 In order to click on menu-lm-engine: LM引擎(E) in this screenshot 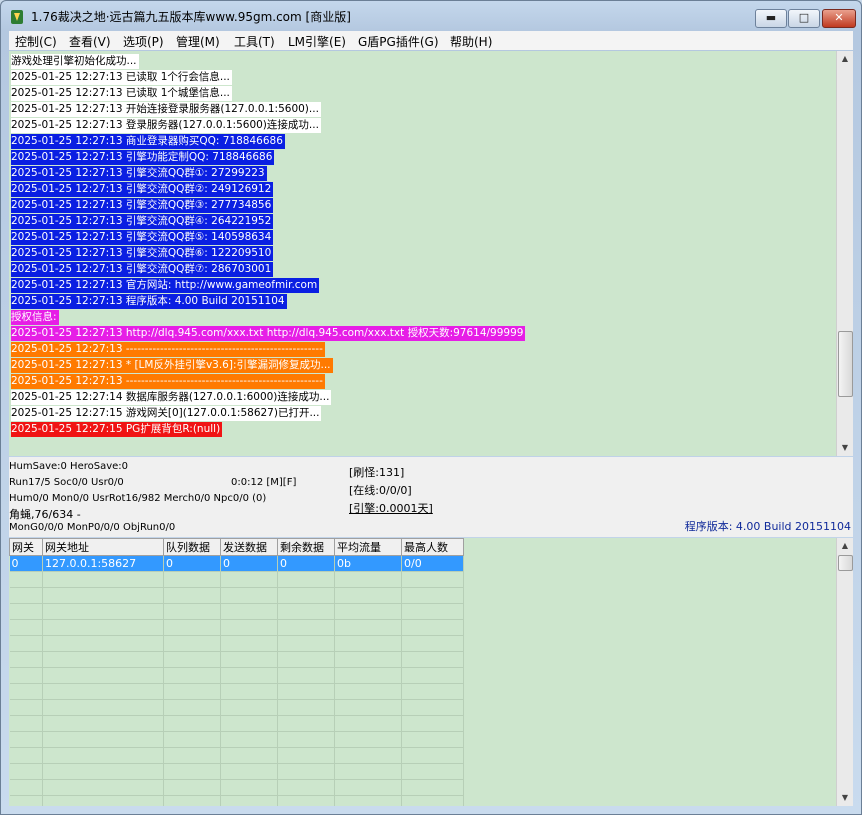, I will do `click(317, 41)`.